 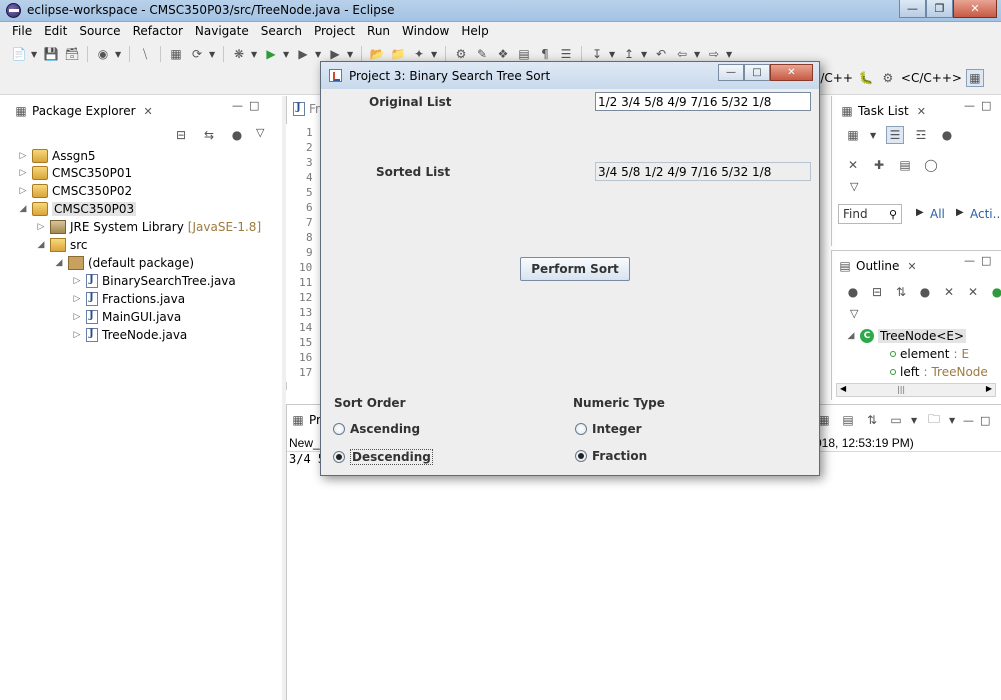 I want to click on sync-icon: ▤, so click(x=905, y=165).